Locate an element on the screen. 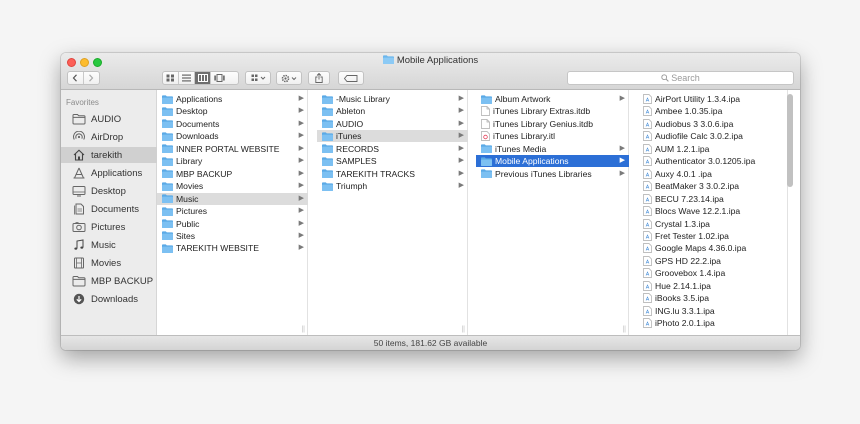 The height and width of the screenshot is (424, 860). sidebar-item-airdrop: AirDrop is located at coordinates (109, 137).